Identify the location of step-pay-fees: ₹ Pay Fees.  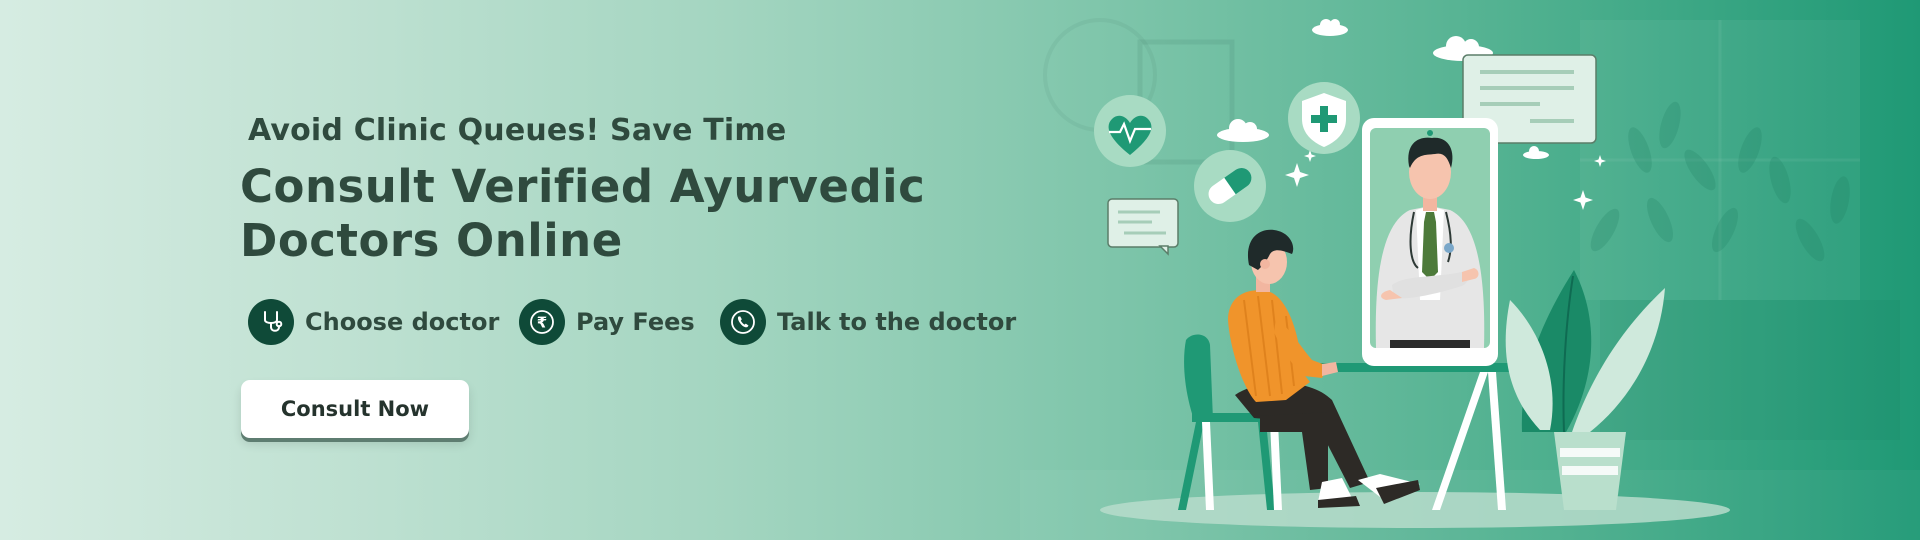
(607, 322).